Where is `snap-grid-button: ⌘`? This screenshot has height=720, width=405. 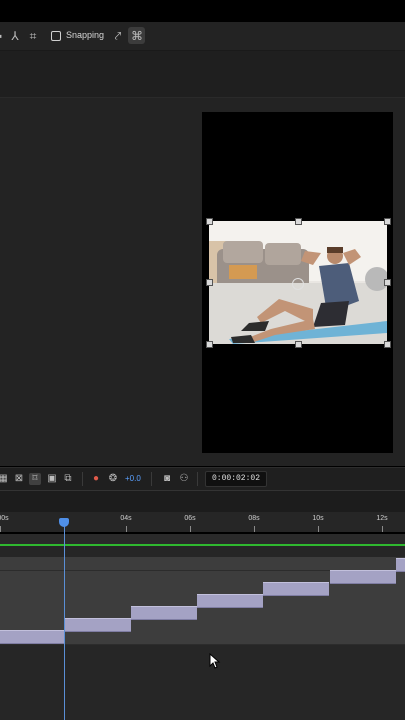
snap-grid-button: ⌘ is located at coordinates (136, 35).